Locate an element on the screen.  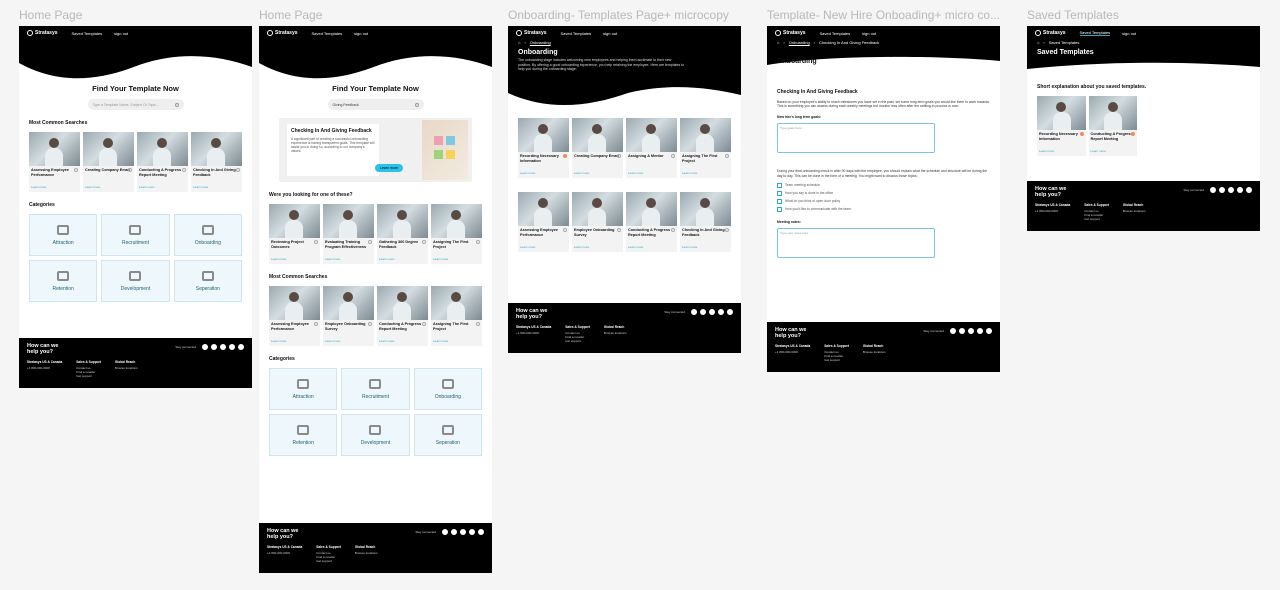
template-card: Assigning A Mentor Learn more is located at coordinates (651, 148).